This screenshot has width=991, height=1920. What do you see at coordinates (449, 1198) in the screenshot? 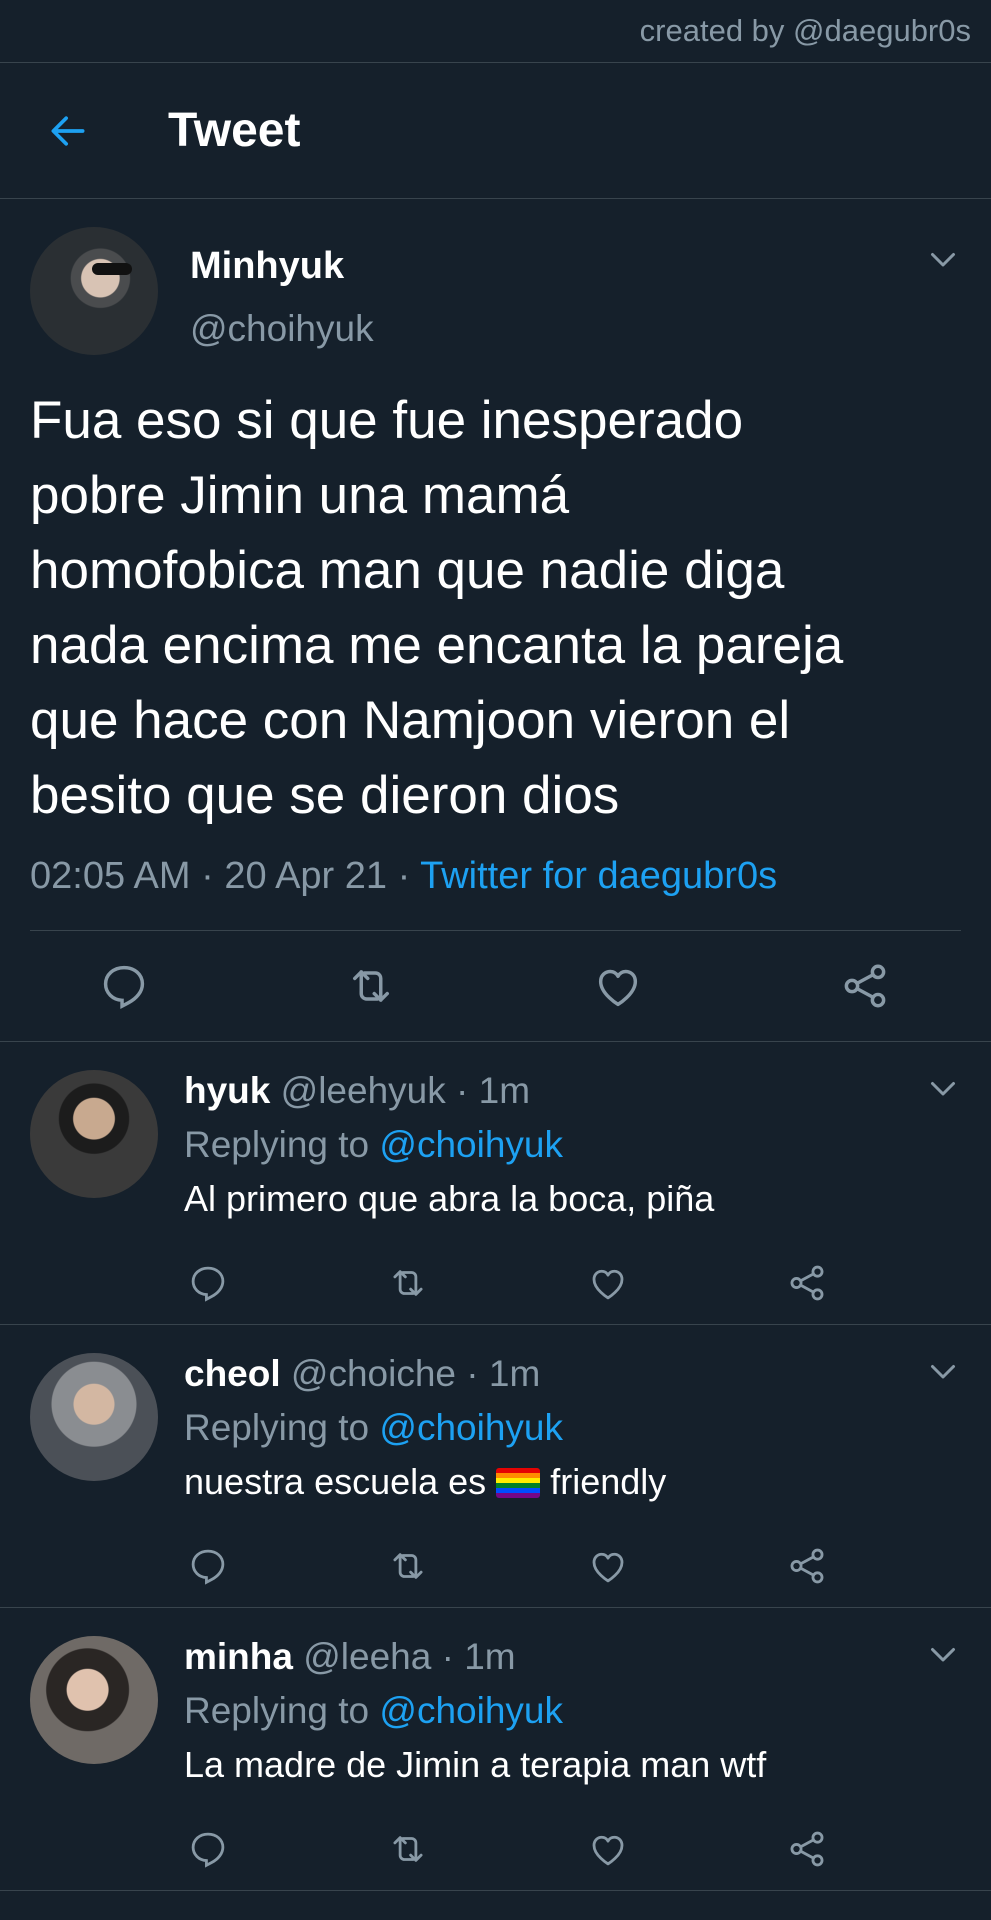
I see `reply-text: Al primero que abra la boca, piña` at bounding box center [449, 1198].